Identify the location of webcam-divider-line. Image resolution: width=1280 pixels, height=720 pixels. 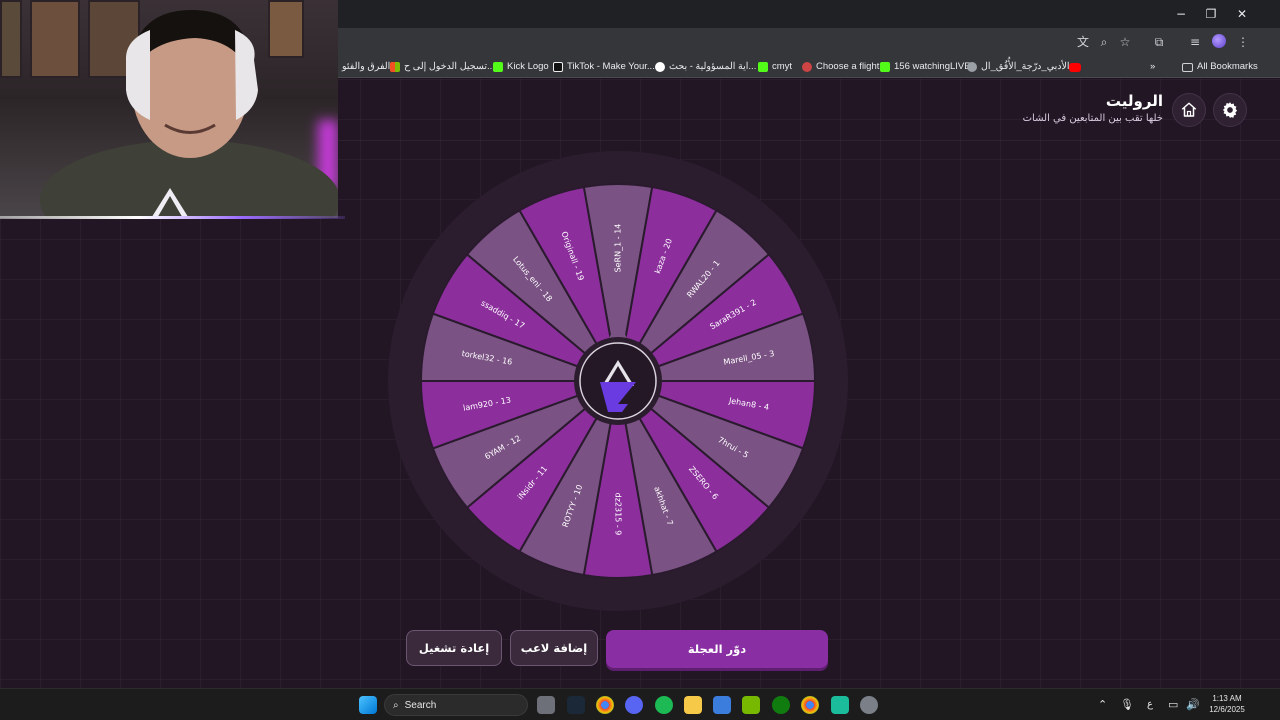
(172, 217).